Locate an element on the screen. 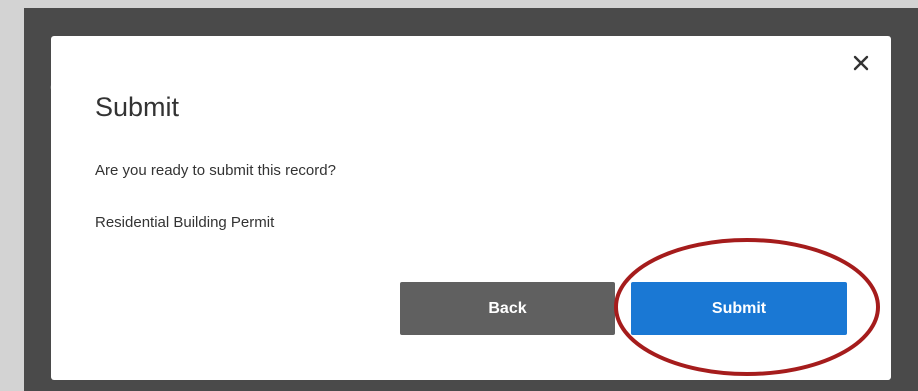 The height and width of the screenshot is (391, 918). close-button is located at coordinates (861, 63).